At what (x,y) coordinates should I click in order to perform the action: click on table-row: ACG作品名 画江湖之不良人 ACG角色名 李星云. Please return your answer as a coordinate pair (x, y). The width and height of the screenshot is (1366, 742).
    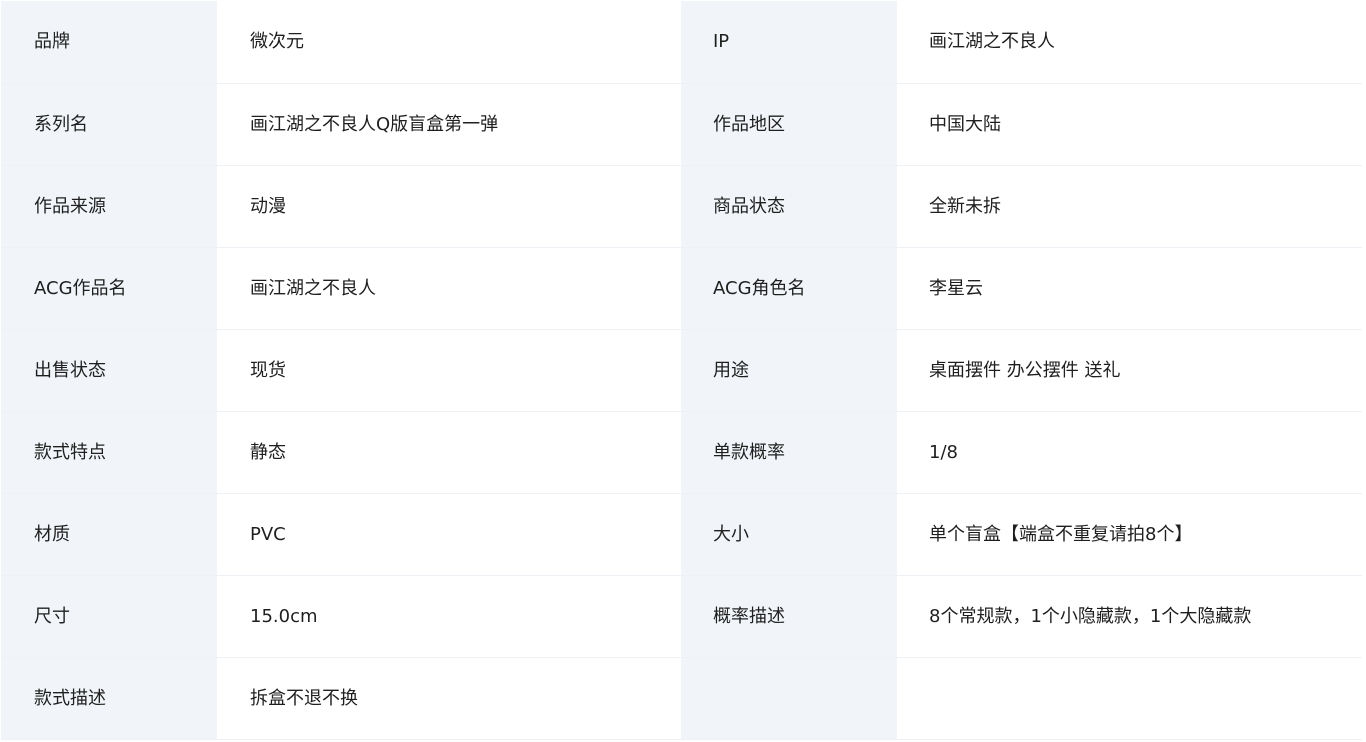
    Looking at the image, I should click on (681, 288).